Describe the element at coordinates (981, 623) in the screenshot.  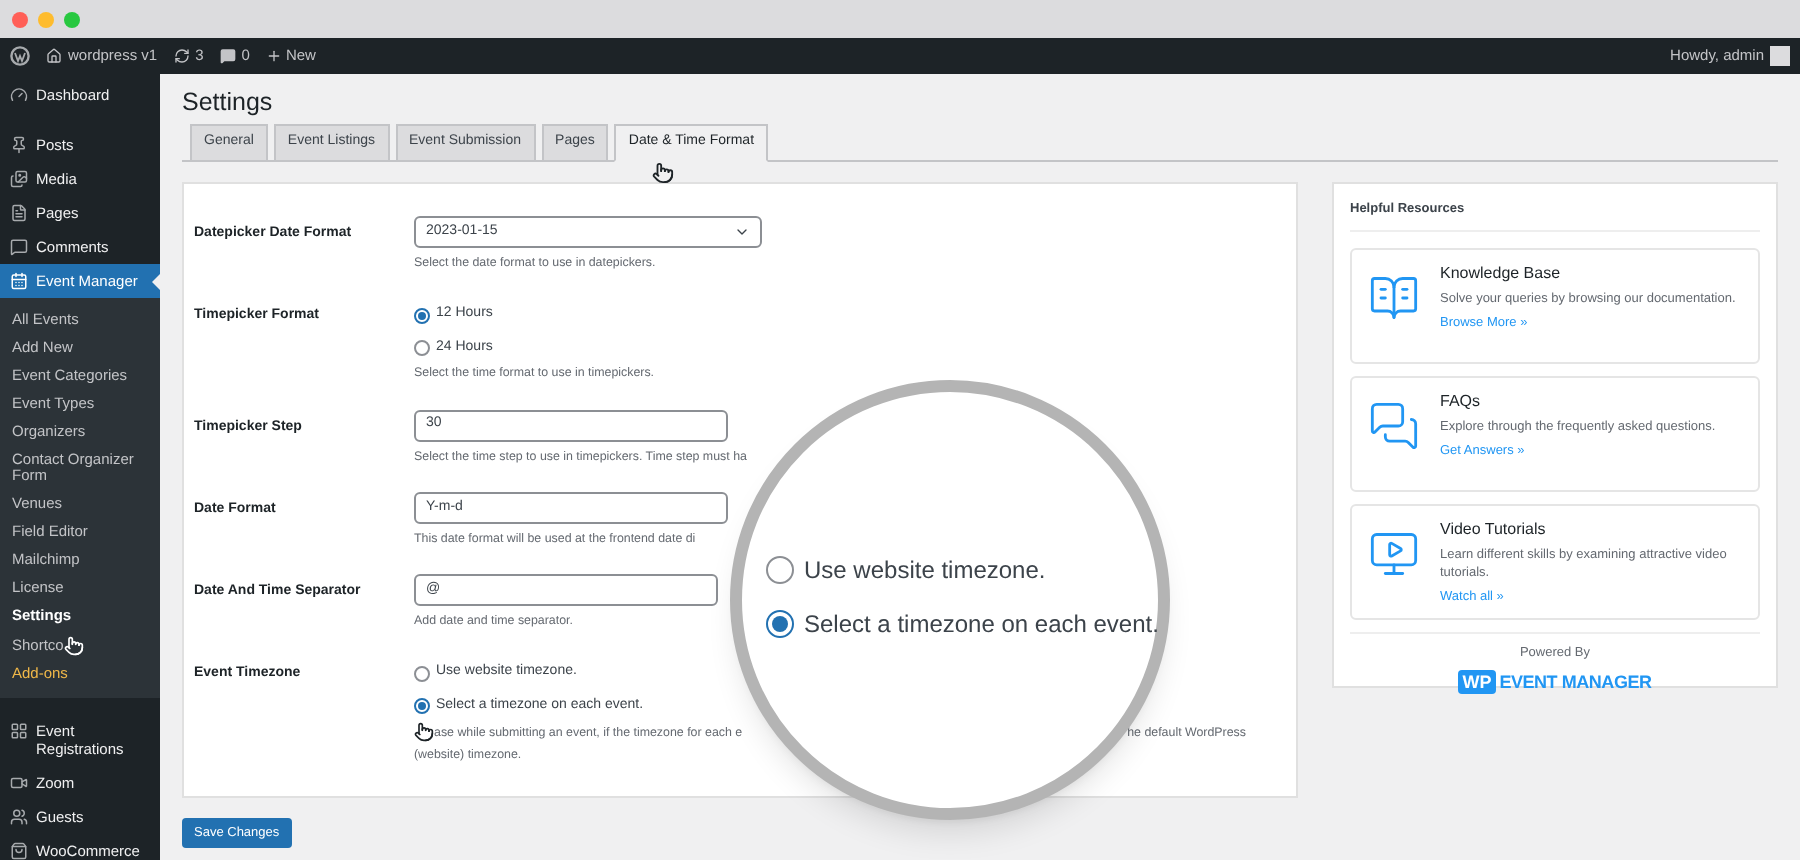
I see `radio-label: Select a timezone on each event.` at that location.